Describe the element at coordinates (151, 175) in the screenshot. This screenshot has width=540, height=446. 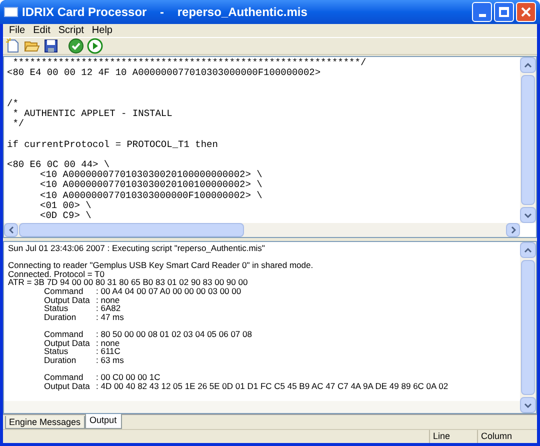
I see `code-line: <10 A0000000770103030020100000000002> \` at that location.